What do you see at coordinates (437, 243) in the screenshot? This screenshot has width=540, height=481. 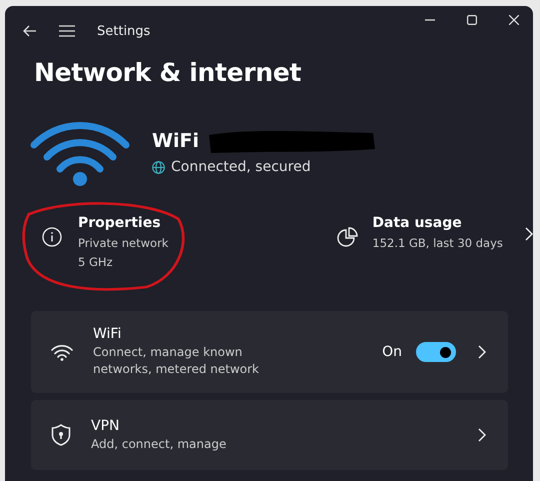 I see `data-usage-detail: 152.1 GB, last 30 days` at bounding box center [437, 243].